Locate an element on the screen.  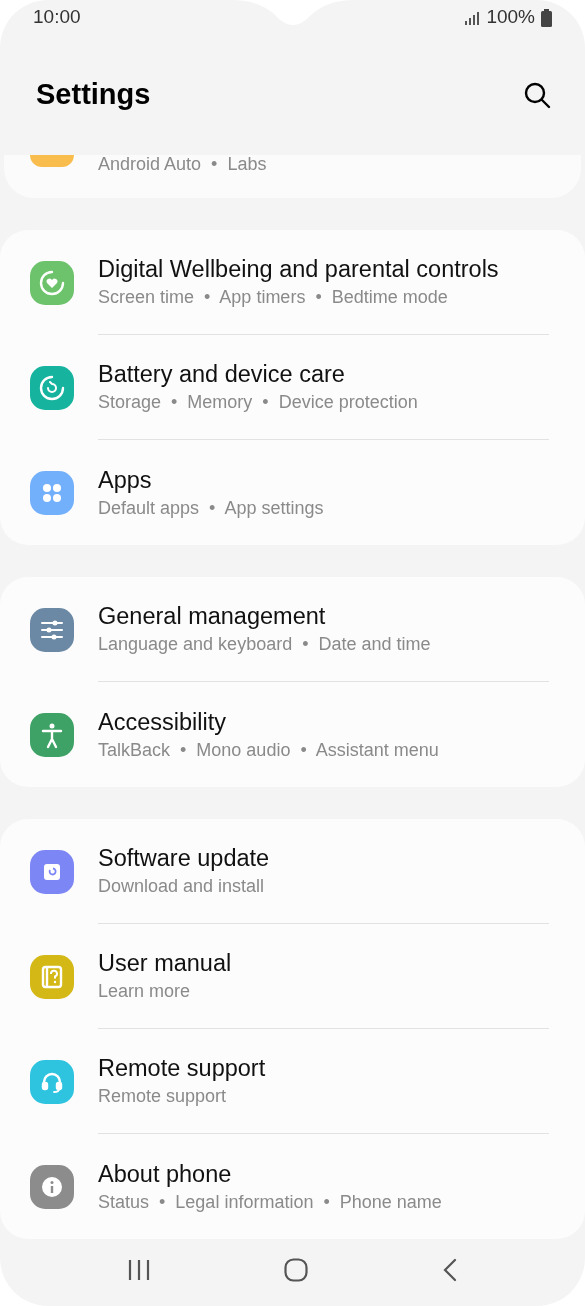
item-title: User manual is located at coordinates (165, 963).